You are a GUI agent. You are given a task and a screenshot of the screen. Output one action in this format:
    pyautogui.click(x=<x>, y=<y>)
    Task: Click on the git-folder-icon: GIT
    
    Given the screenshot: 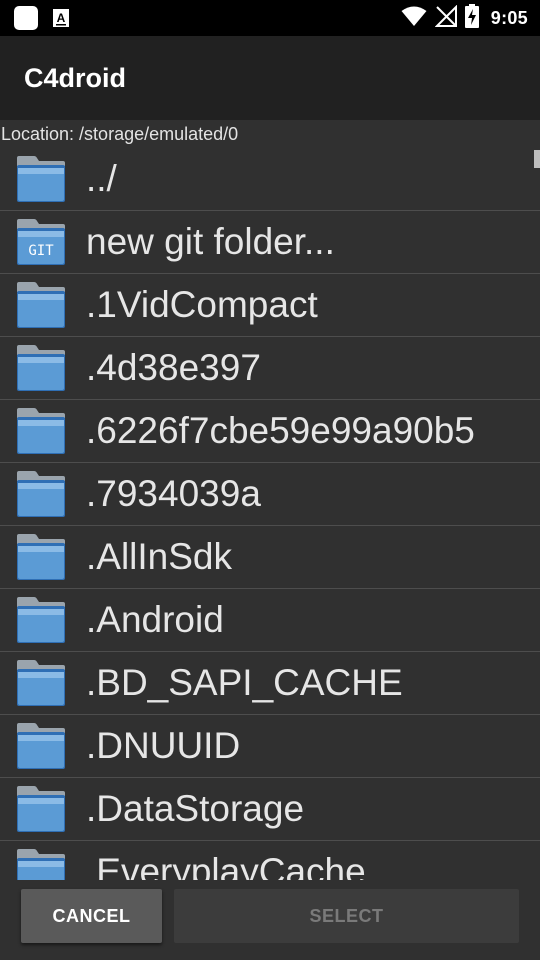 What is the action you would take?
    pyautogui.click(x=41, y=242)
    